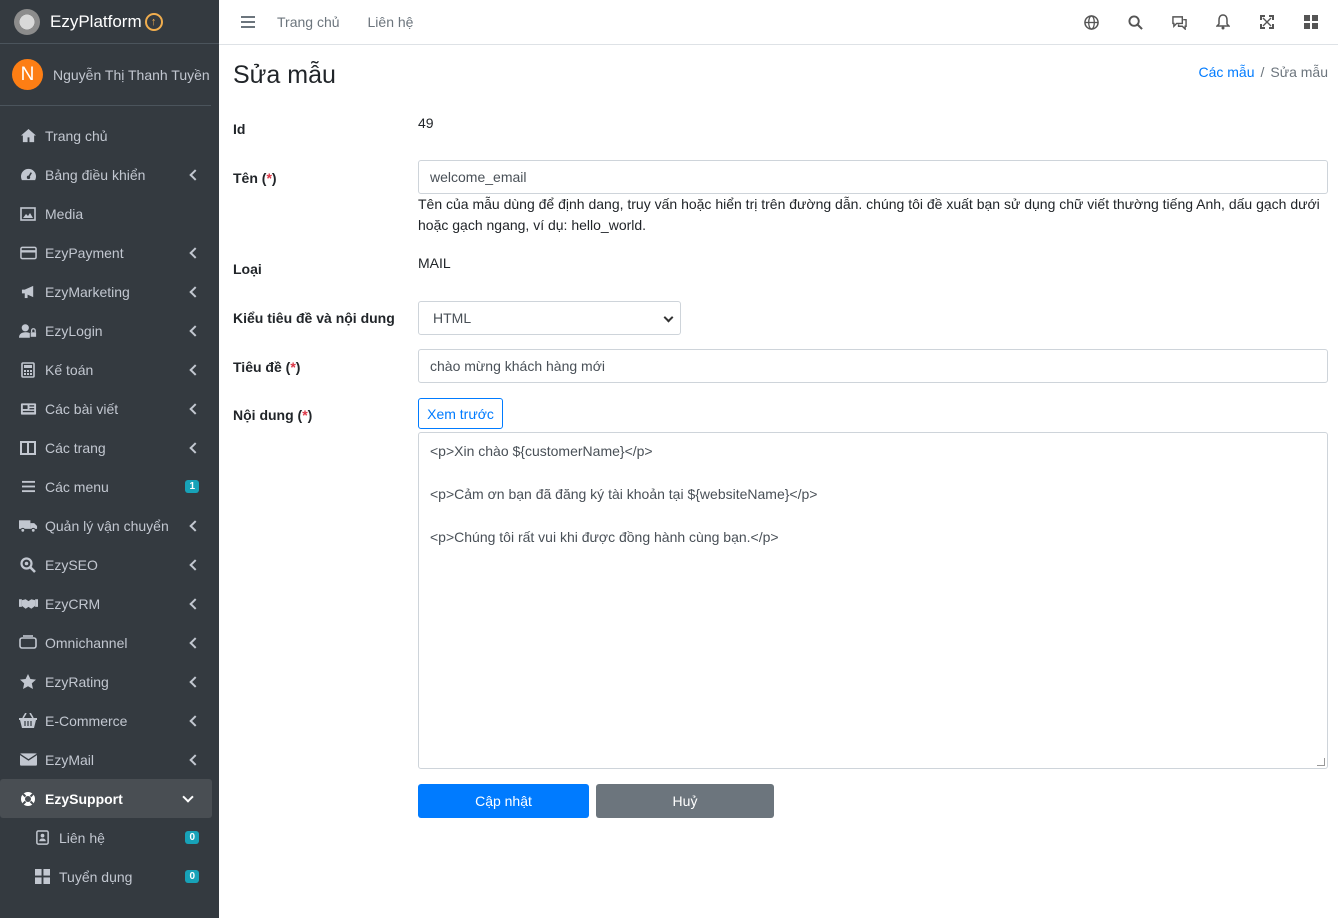  I want to click on page-title: Sửa mẫu, so click(284, 75).